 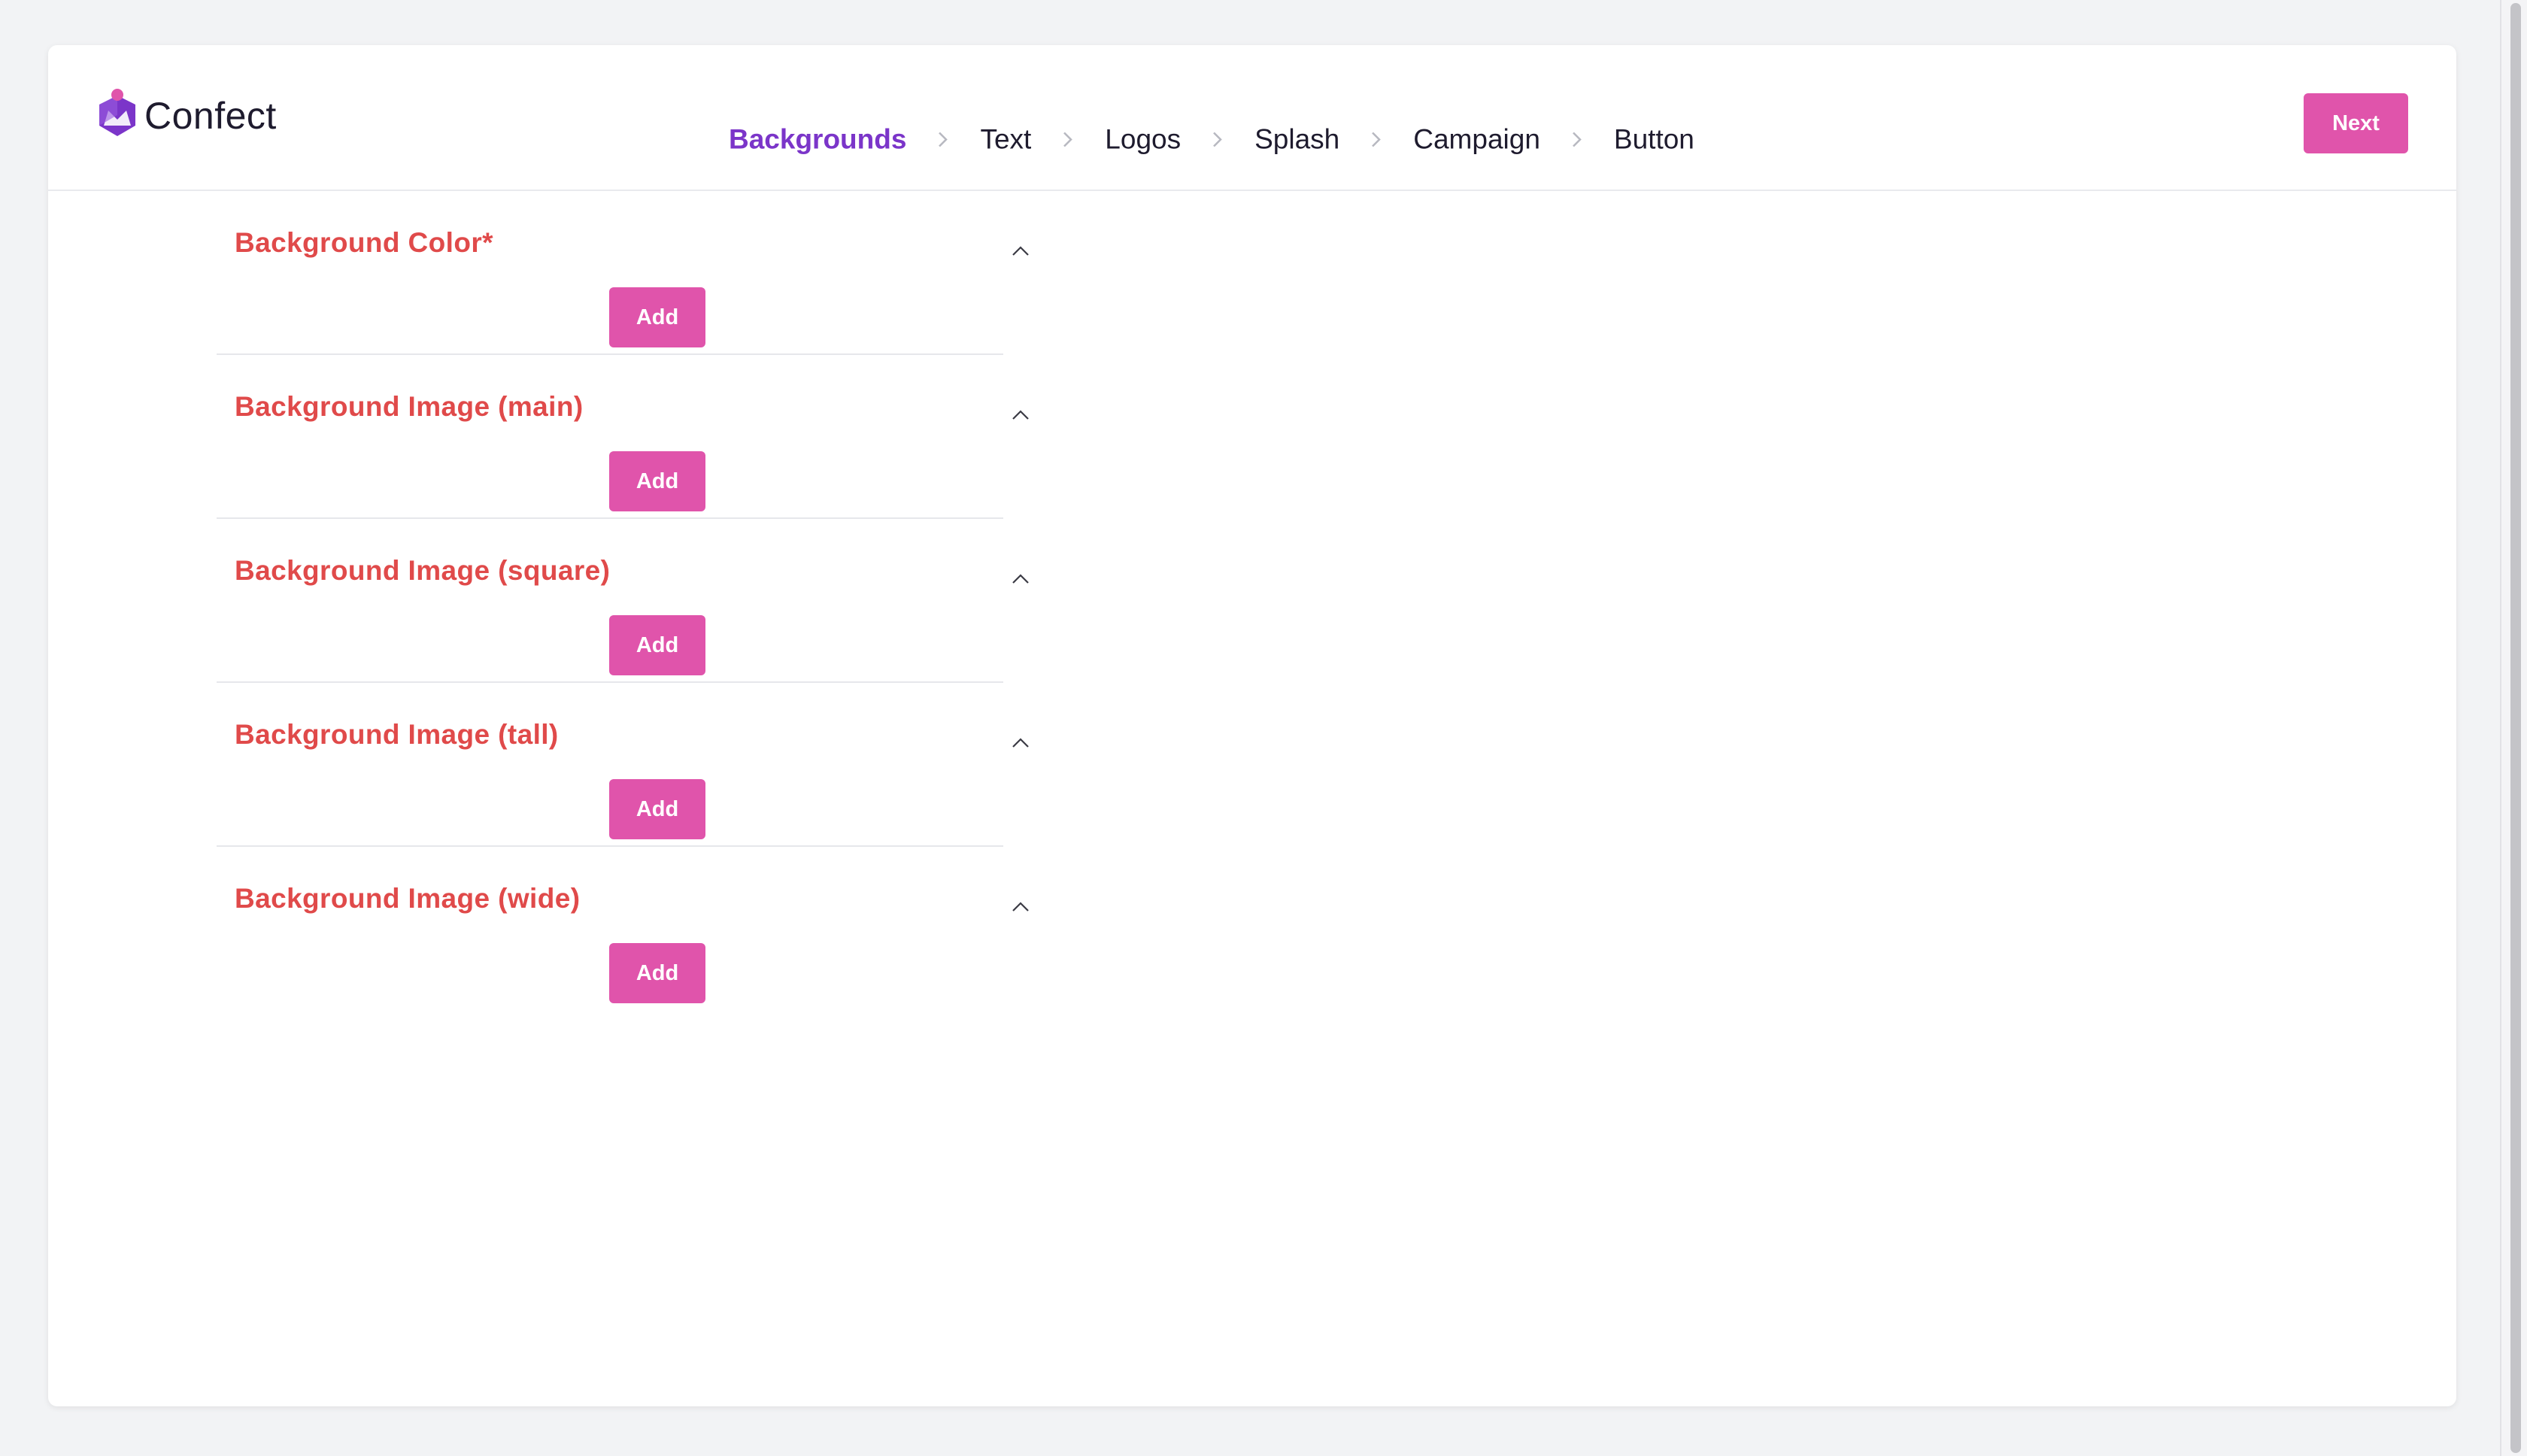 I want to click on section-title: Background Image (tall), so click(x=397, y=734).